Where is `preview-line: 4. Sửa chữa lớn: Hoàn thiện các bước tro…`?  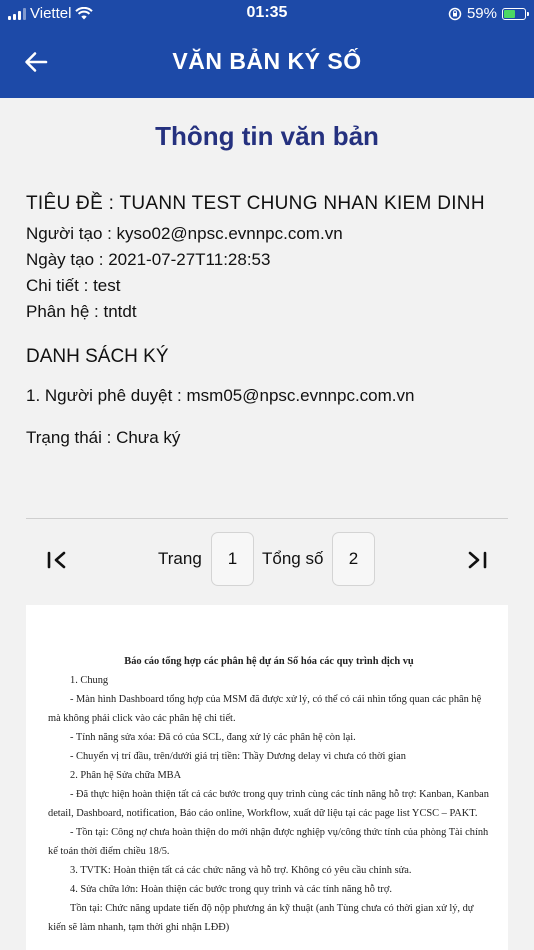 preview-line: 4. Sửa chữa lớn: Hoàn thiện các bước tro… is located at coordinates (231, 889).